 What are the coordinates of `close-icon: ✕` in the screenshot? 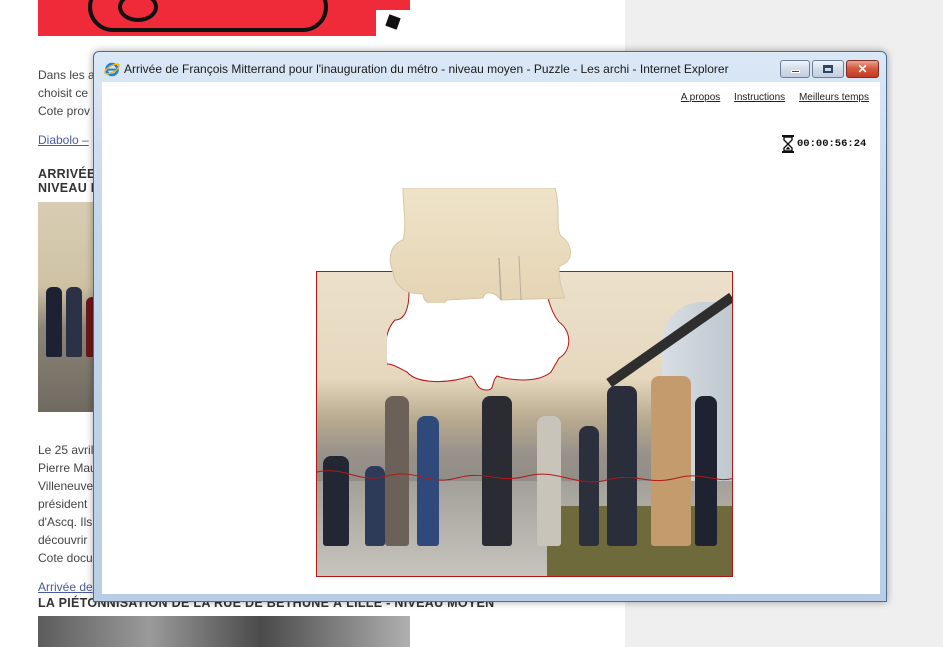 It's located at (862, 69).